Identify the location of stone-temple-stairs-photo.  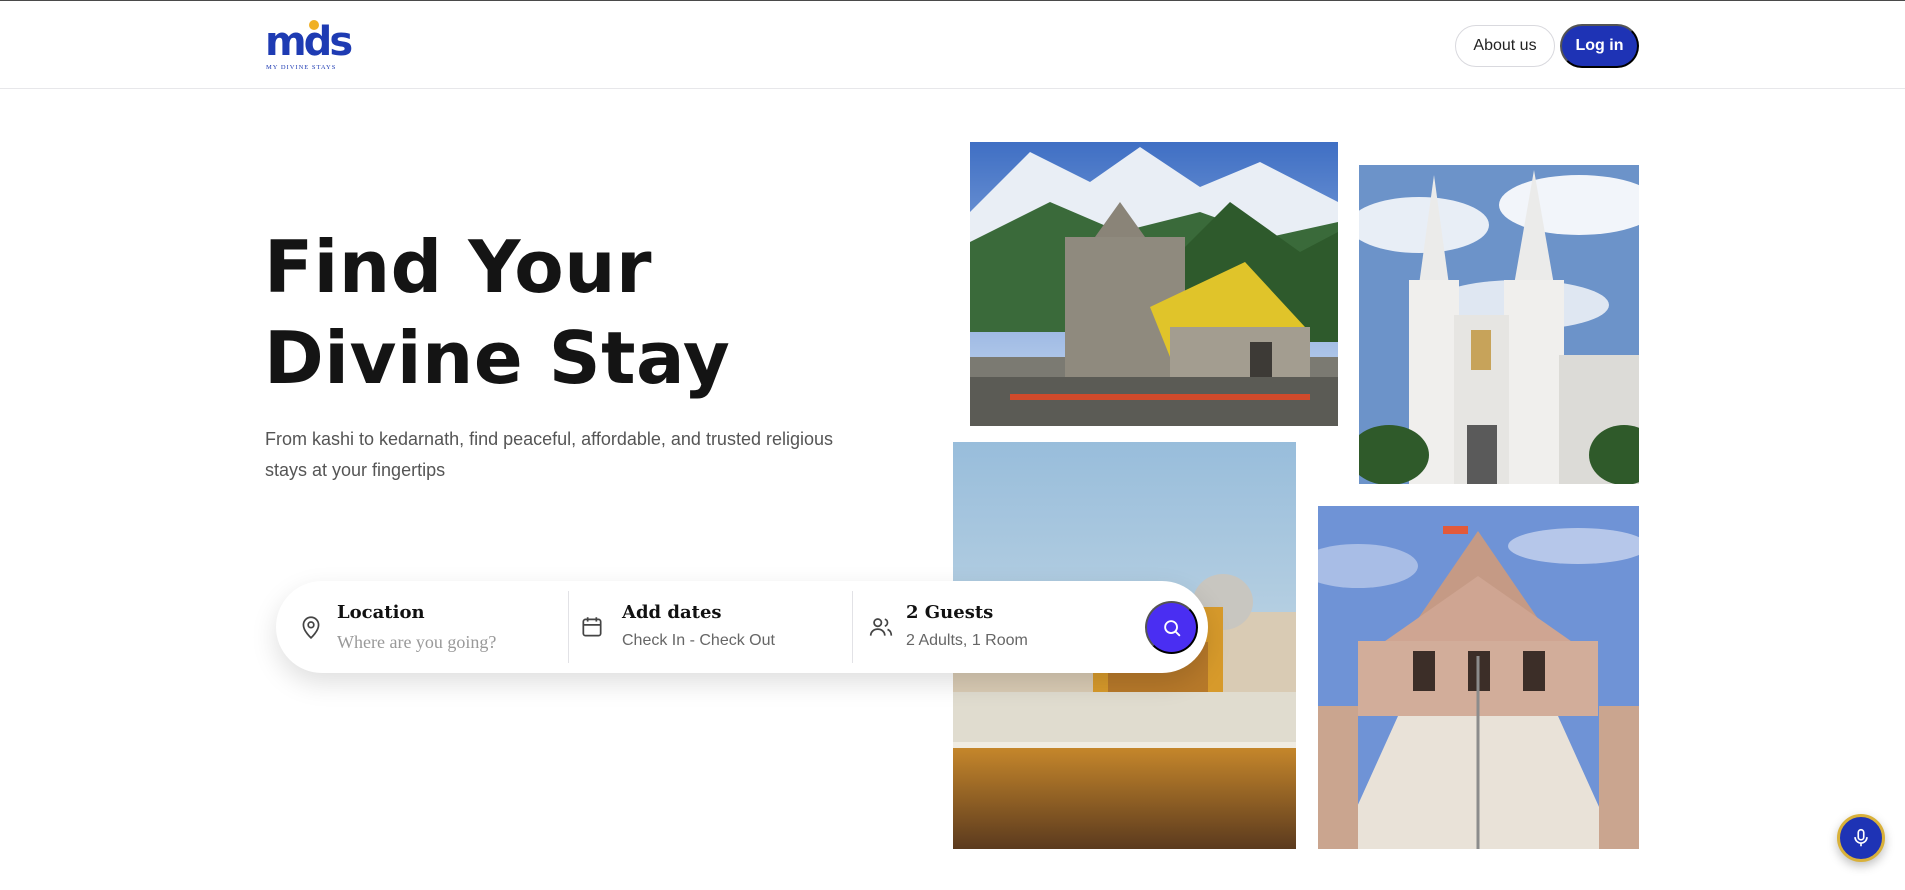
(1478, 677).